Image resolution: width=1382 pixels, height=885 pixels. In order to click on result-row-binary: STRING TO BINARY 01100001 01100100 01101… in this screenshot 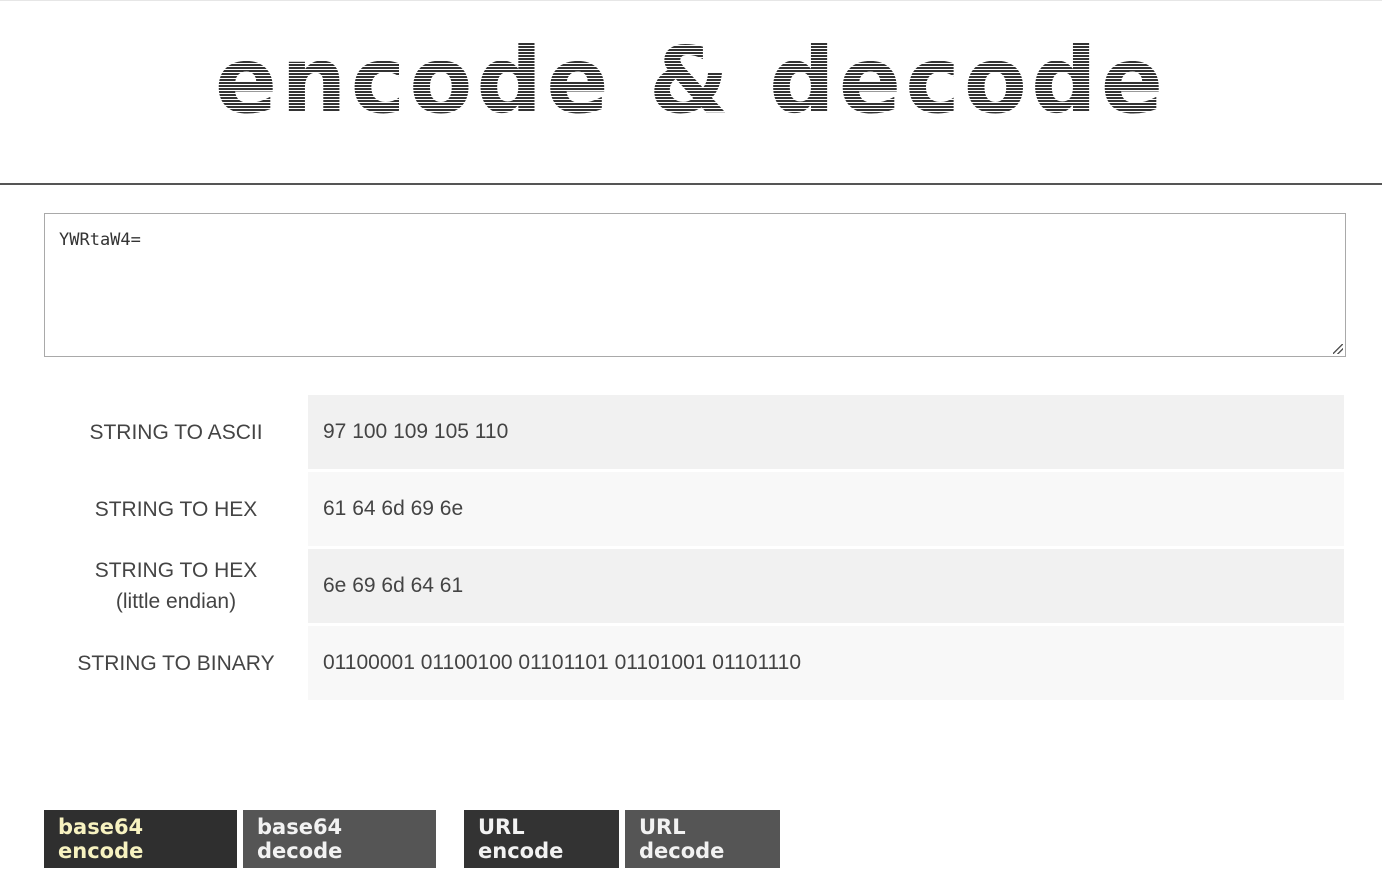, I will do `click(694, 664)`.